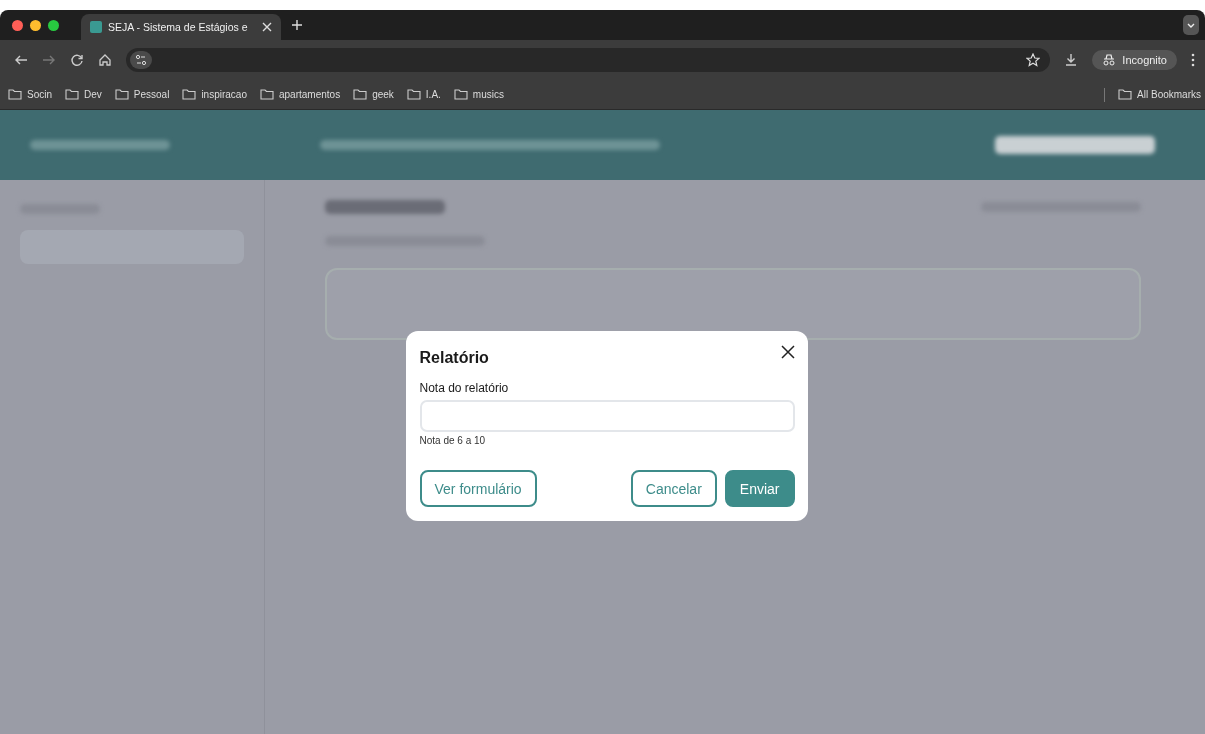 The width and height of the screenshot is (1205, 734). I want to click on dialog-button: Enviar, so click(759, 488).